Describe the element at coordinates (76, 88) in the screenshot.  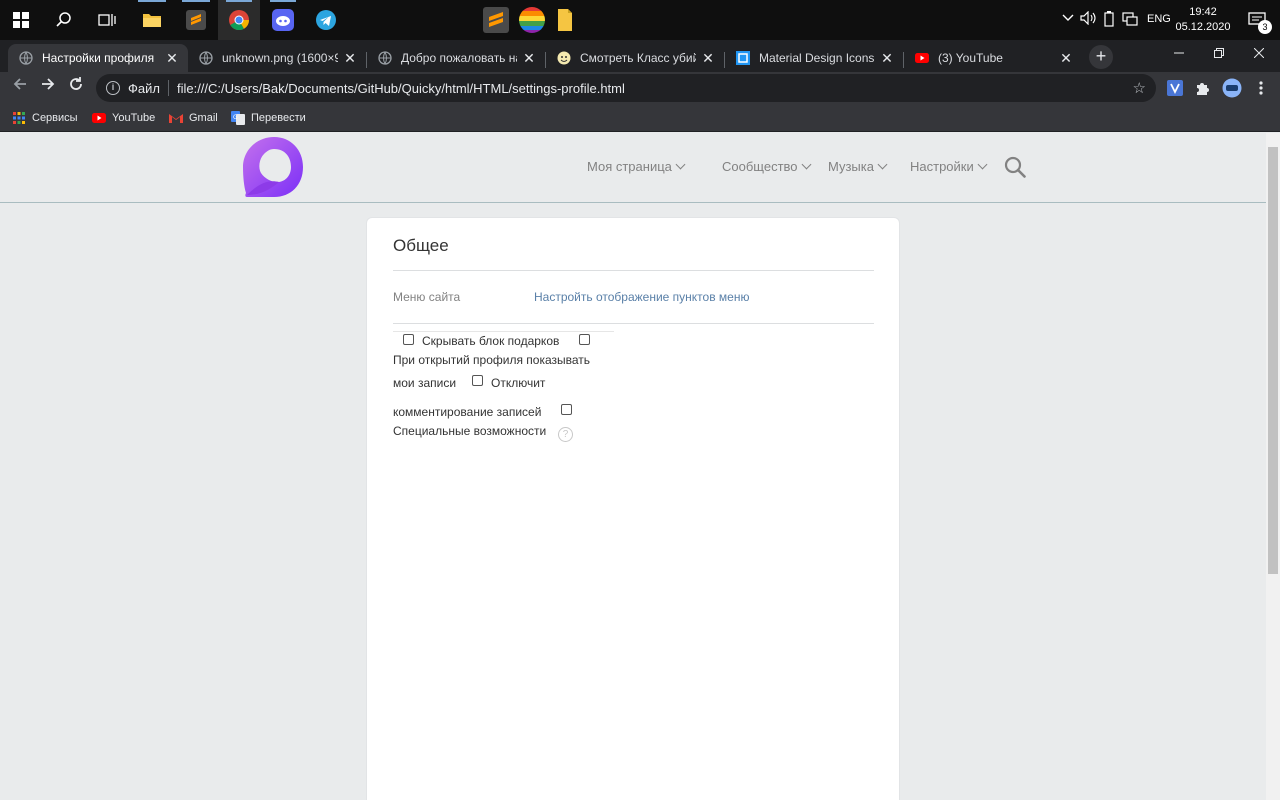
I see `reload-button` at that location.